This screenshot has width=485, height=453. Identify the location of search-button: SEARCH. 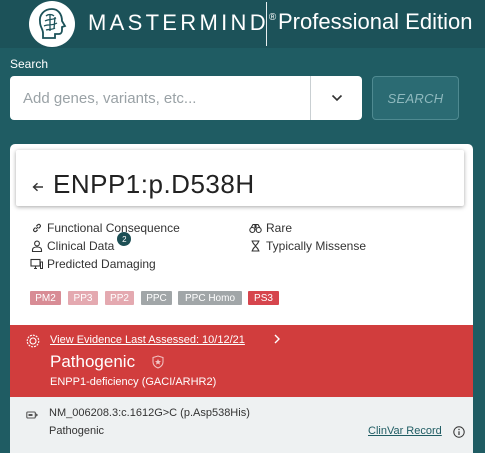
(415, 98).